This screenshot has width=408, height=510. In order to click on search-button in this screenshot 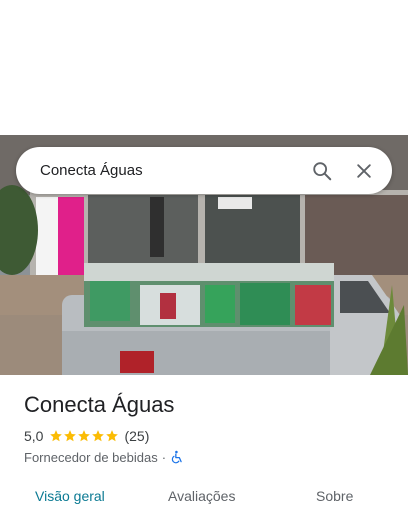, I will do `click(322, 171)`.